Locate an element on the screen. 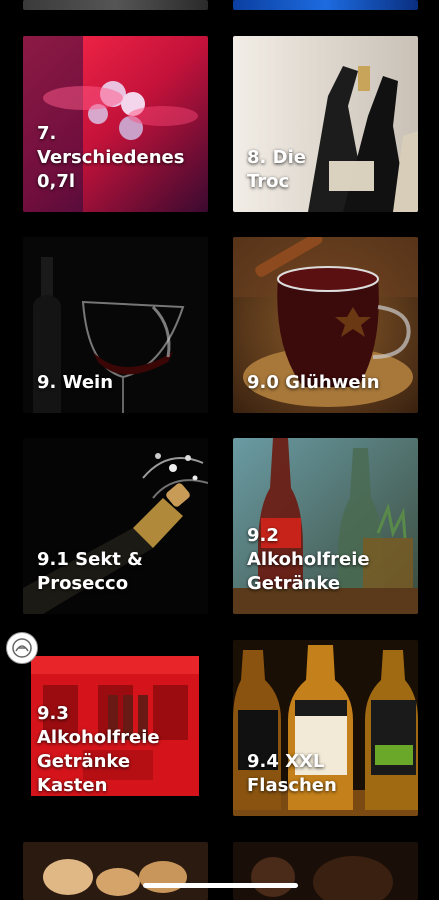 The height and width of the screenshot is (900, 439). snacks-image is located at coordinates (115, 871).